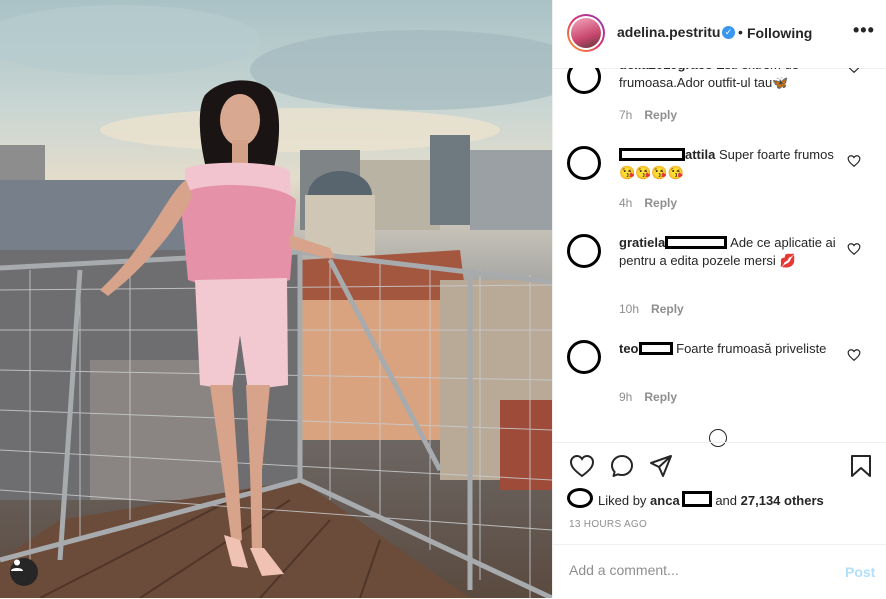 The image size is (886, 599). What do you see at coordinates (751, 348) in the screenshot?
I see `comment-text: Foarte frumoasă priveliste` at bounding box center [751, 348].